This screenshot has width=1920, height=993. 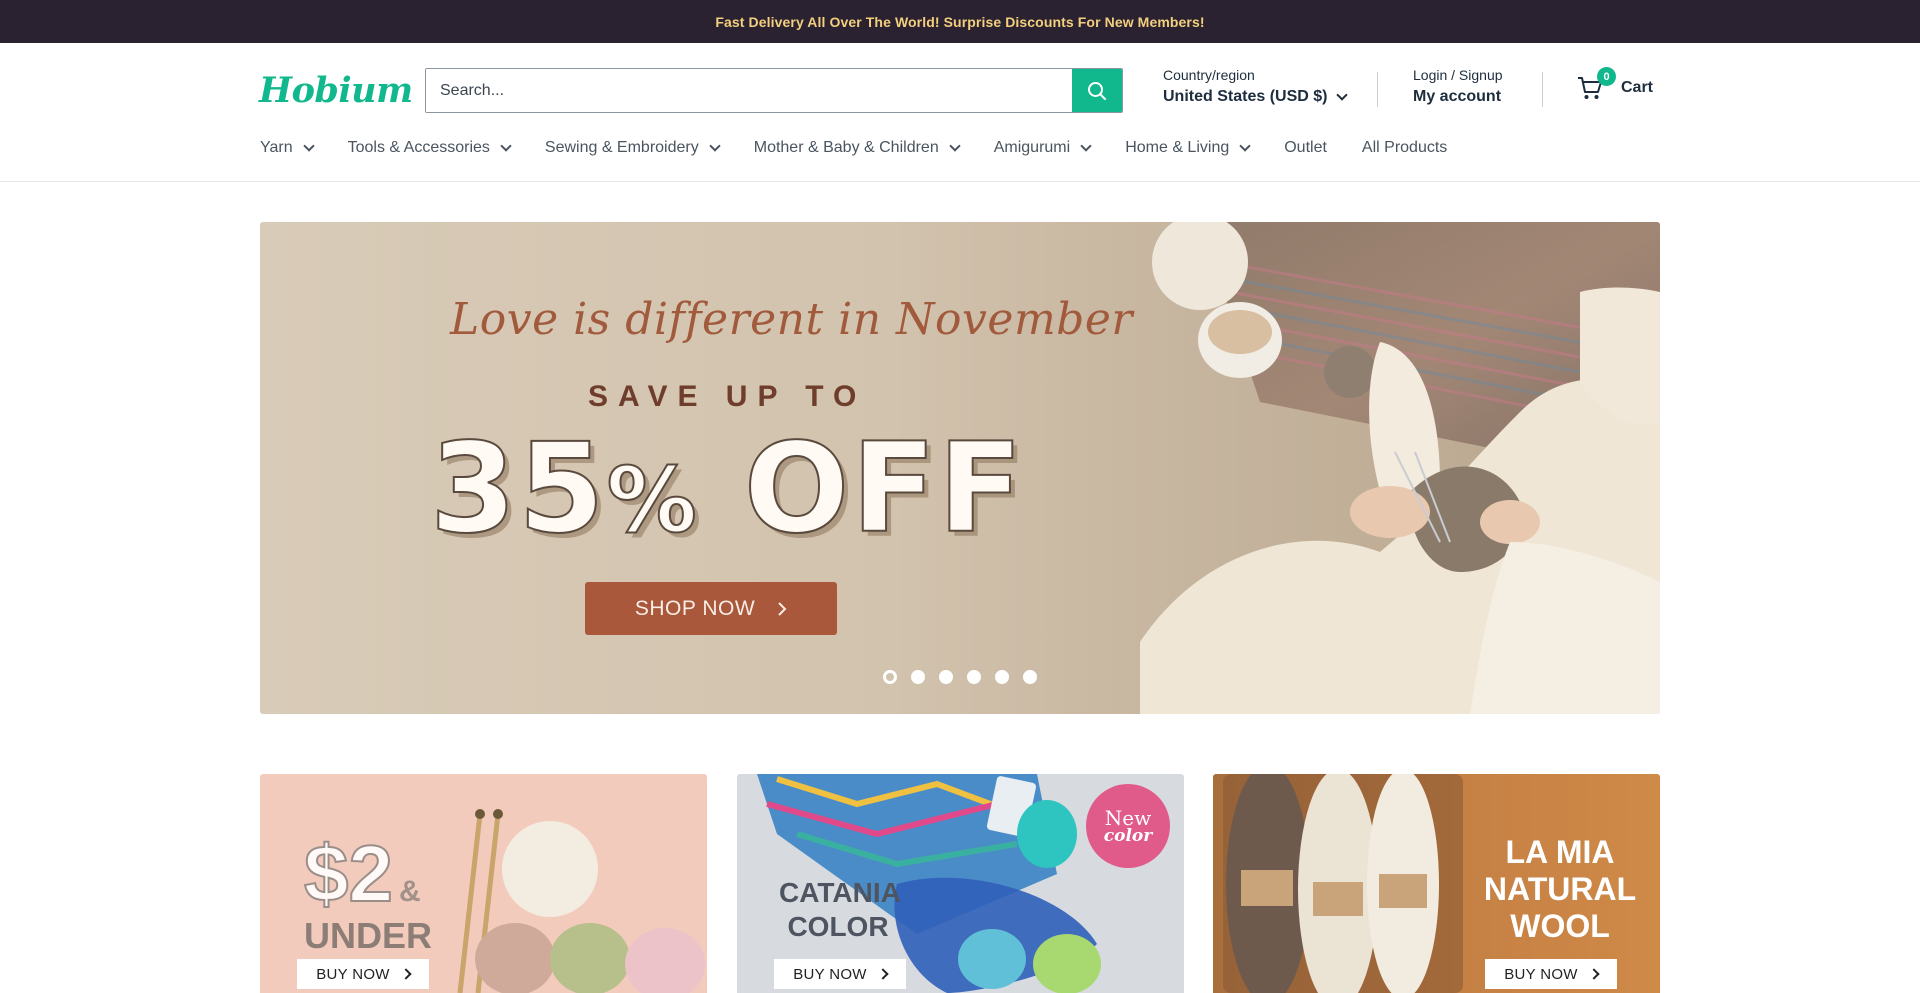 I want to click on discount-off: OFF, so click(x=861, y=489).